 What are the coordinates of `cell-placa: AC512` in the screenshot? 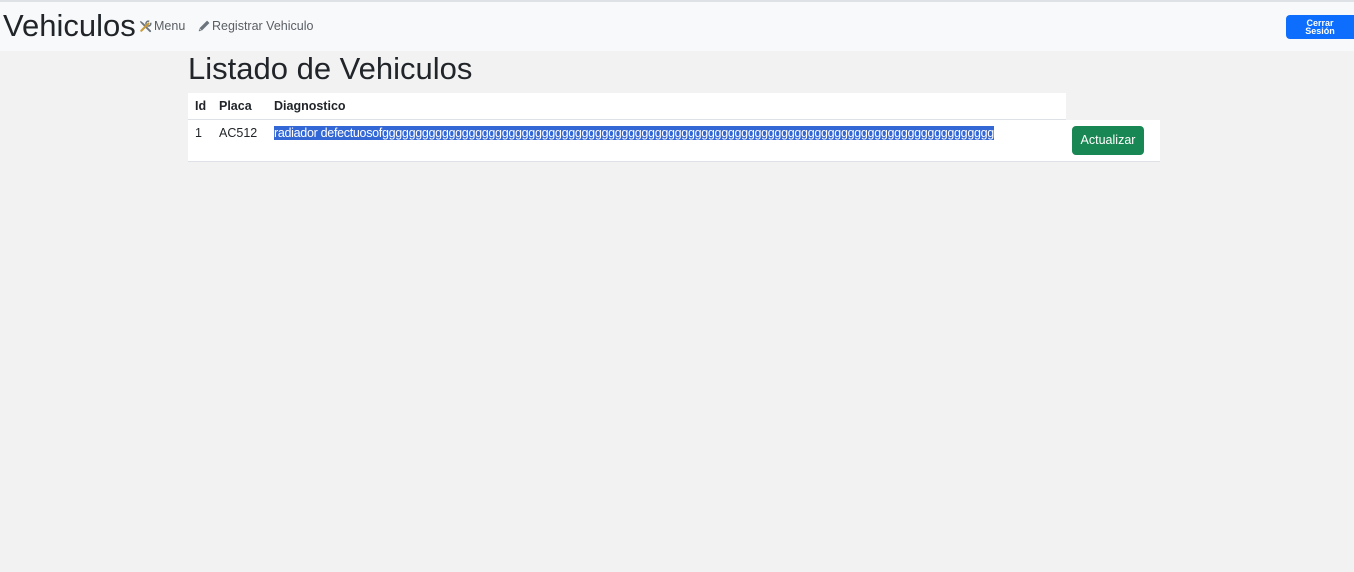 It's located at (238, 133).